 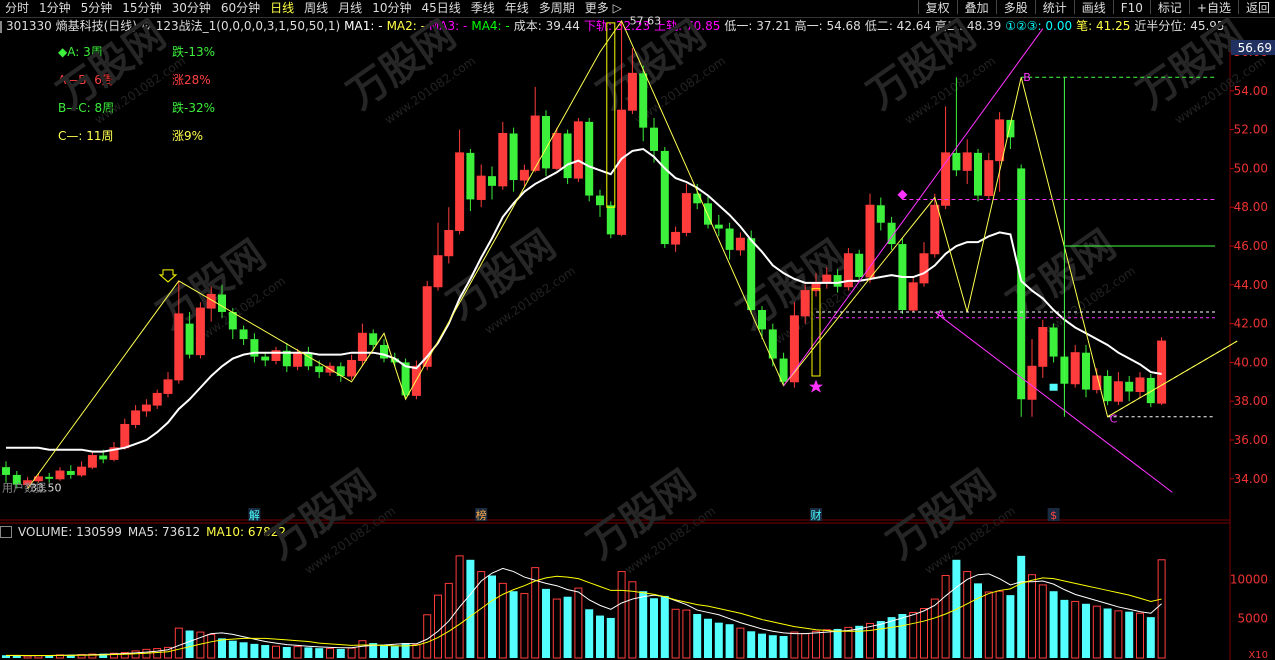 I want to click on event-marker: $, so click(x=1053, y=515).